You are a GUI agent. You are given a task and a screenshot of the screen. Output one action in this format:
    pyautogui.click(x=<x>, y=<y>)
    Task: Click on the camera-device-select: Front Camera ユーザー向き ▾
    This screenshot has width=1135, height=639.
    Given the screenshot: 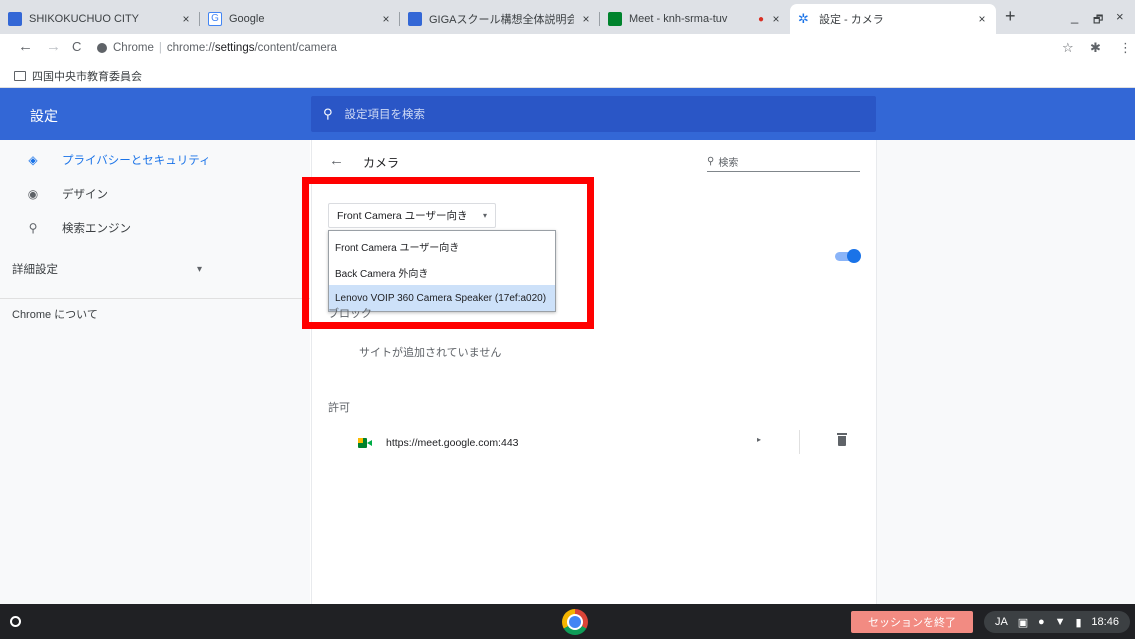 What is the action you would take?
    pyautogui.click(x=412, y=215)
    